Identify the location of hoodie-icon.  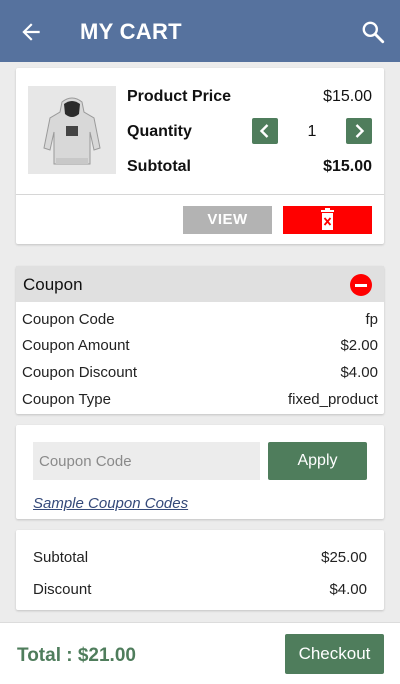
(72, 130).